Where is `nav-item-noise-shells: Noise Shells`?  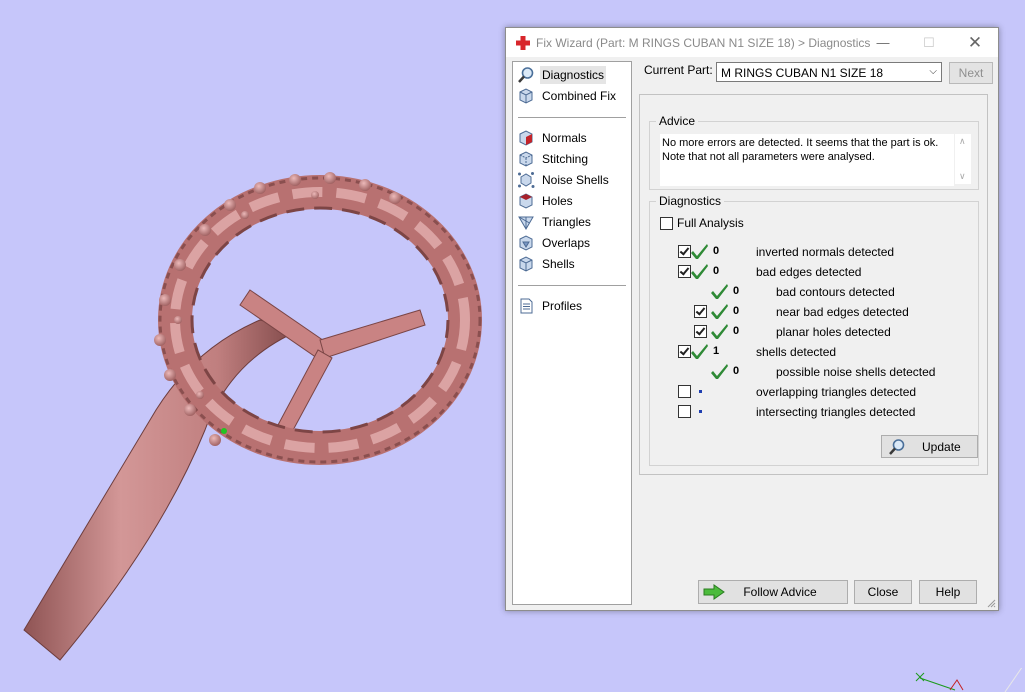
nav-item-noise-shells: Noise Shells is located at coordinates (572, 179).